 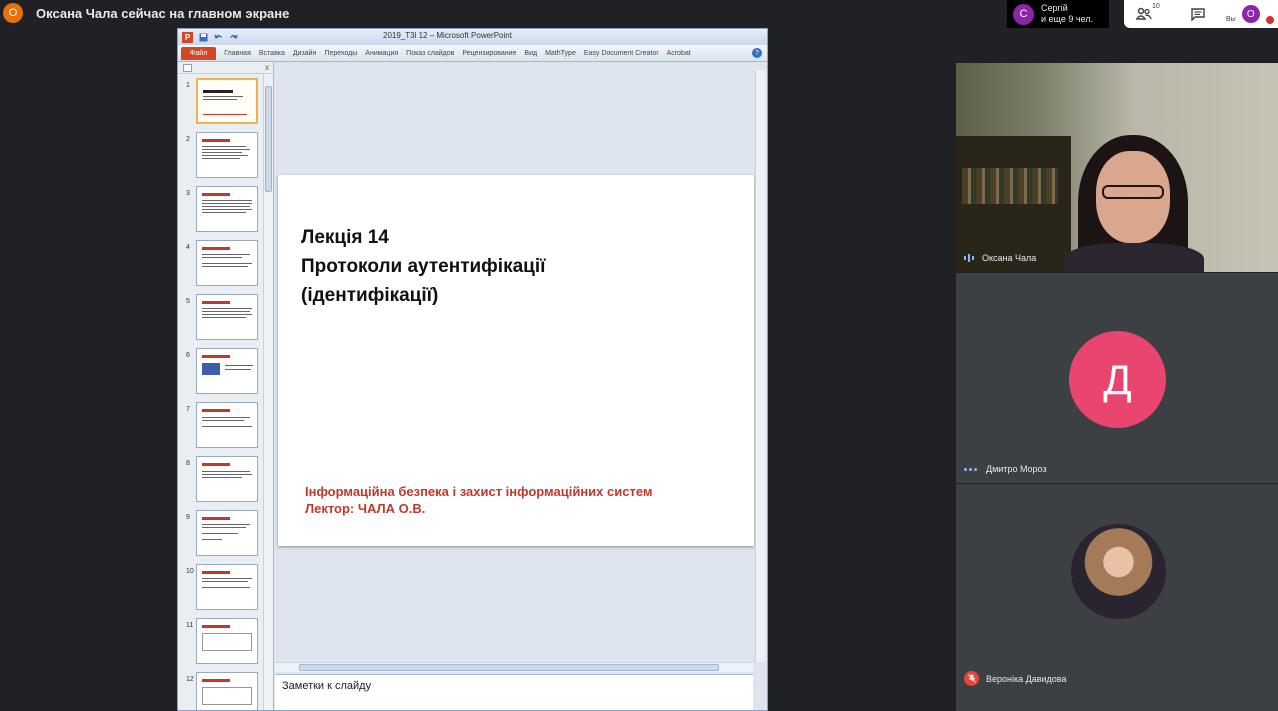 I want to click on participant-avatar: Д, so click(x=1117, y=379).